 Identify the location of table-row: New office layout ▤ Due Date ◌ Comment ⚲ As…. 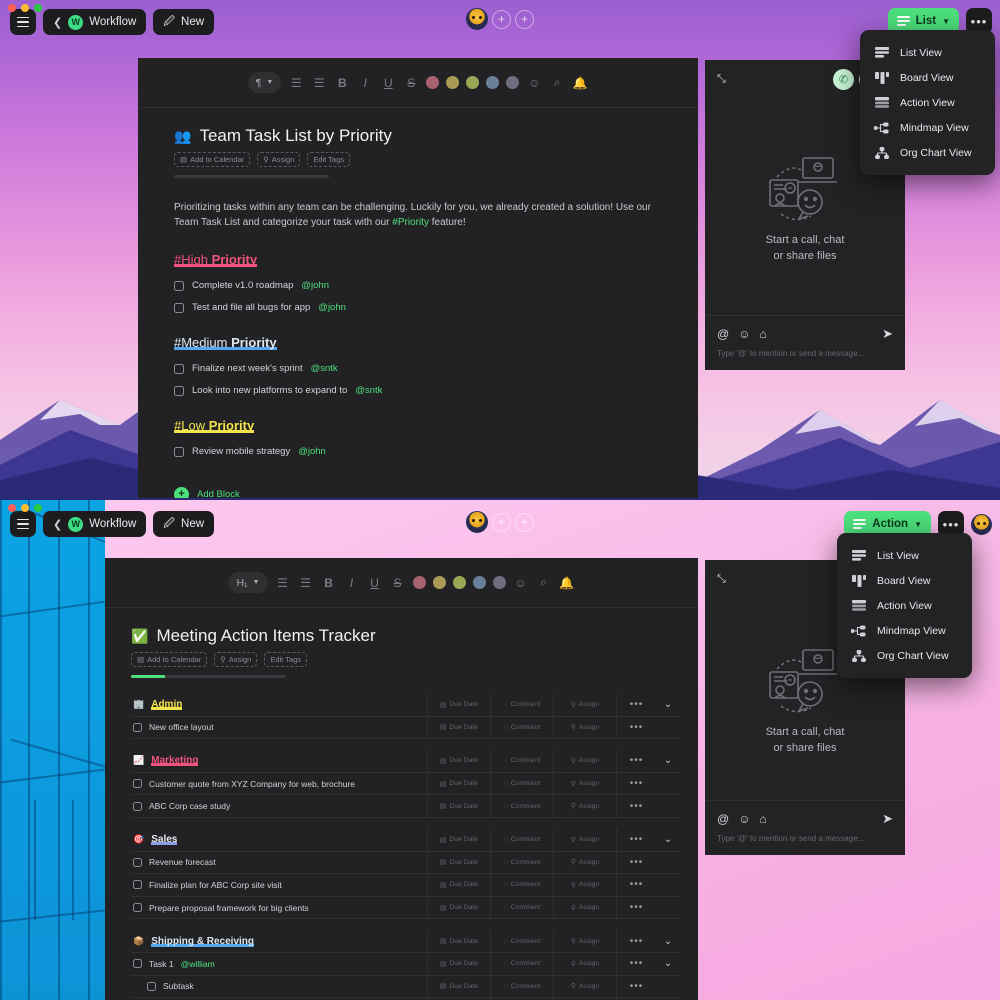
(405, 728).